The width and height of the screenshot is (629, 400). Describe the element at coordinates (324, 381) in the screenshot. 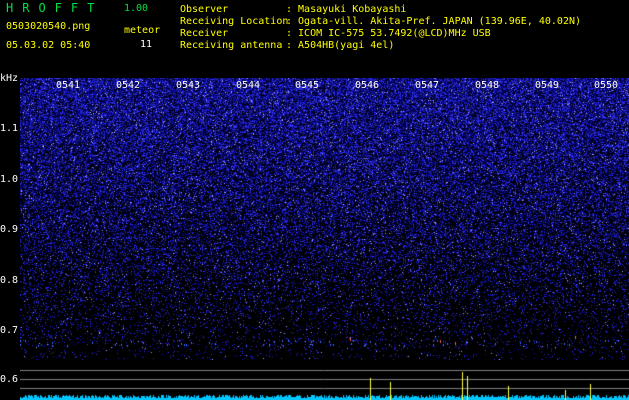

I see `signal-level-panel` at that location.